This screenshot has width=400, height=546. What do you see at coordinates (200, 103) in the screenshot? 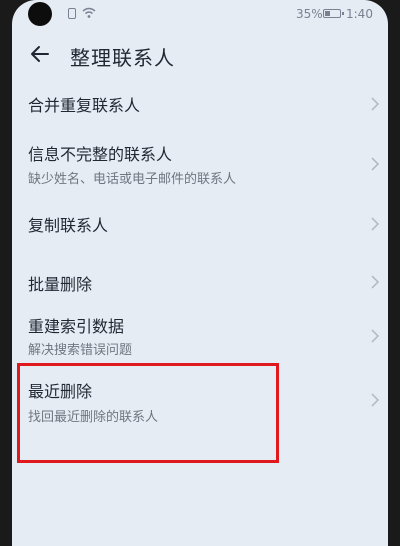
I see `menu-item-merge-duplicates: 合并重复联系人` at bounding box center [200, 103].